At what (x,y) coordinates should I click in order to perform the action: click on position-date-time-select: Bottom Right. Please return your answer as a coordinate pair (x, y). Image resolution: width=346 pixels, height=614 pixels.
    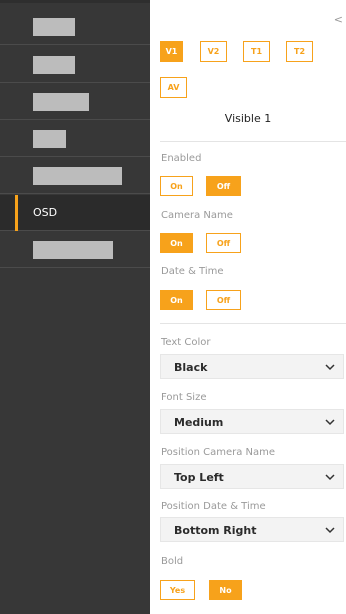
    Looking at the image, I should click on (252, 529).